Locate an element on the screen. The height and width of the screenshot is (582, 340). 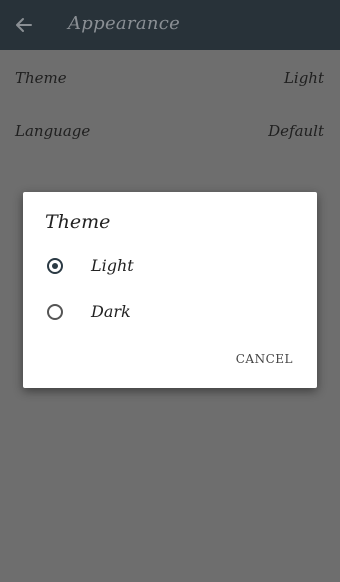
arrow-left-icon is located at coordinates (24, 25).